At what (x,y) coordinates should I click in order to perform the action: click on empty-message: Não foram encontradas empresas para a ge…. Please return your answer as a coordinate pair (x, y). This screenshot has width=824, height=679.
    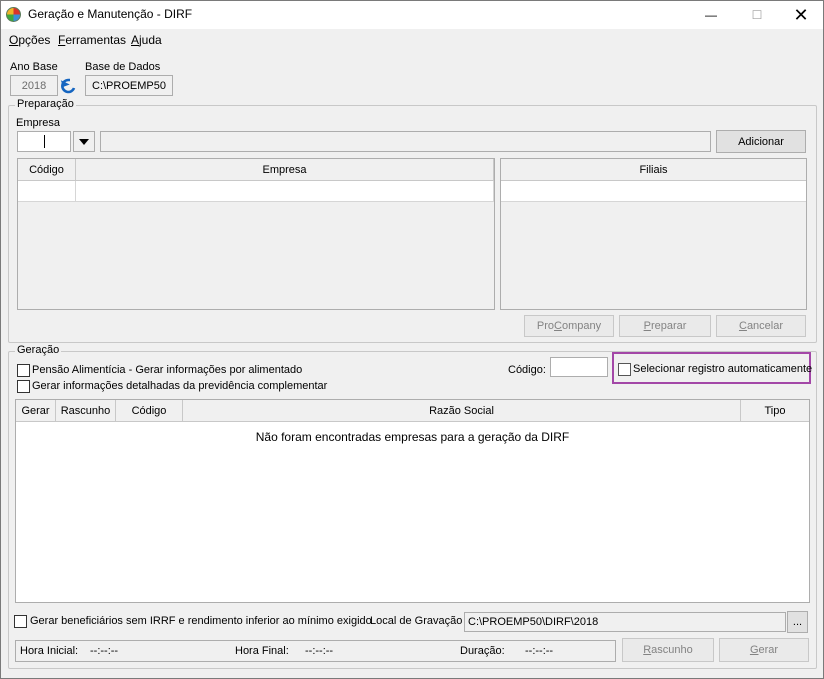
    Looking at the image, I should click on (412, 437).